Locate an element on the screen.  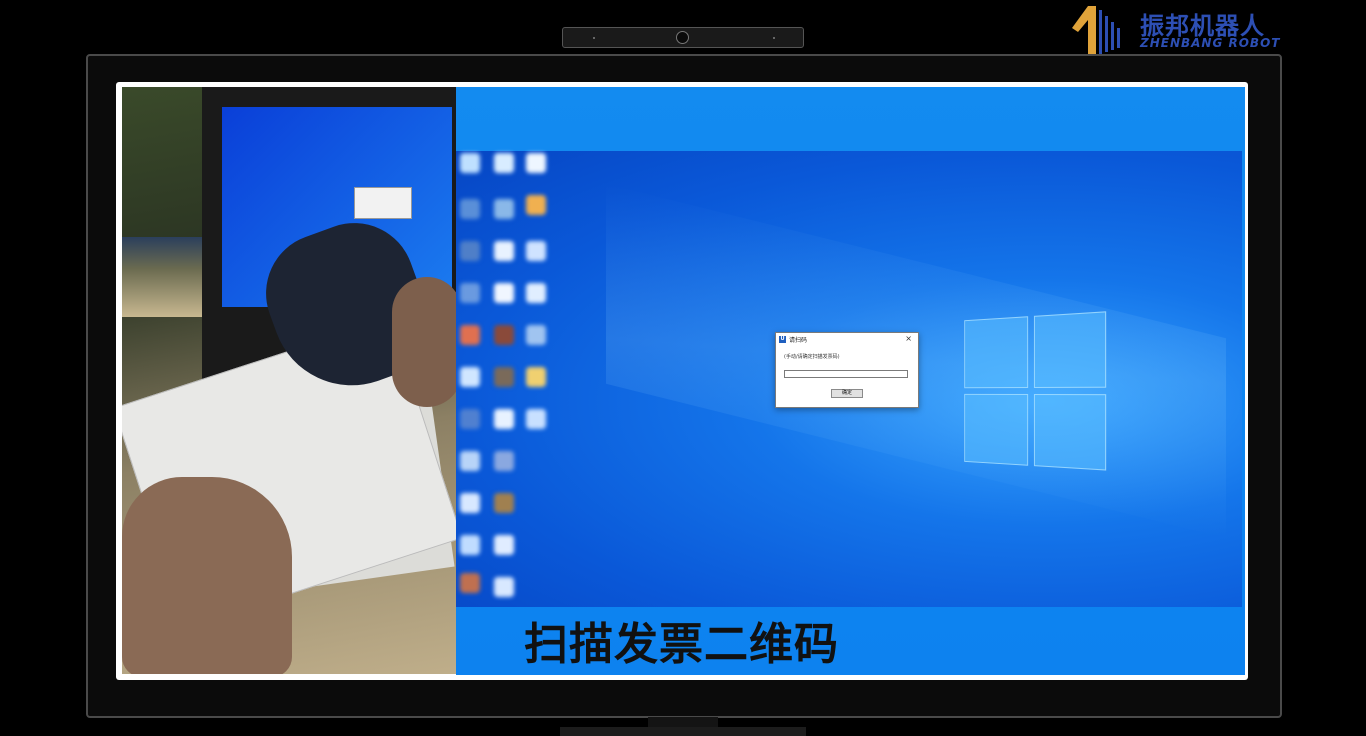
close-icon: × is located at coordinates (908, 339).